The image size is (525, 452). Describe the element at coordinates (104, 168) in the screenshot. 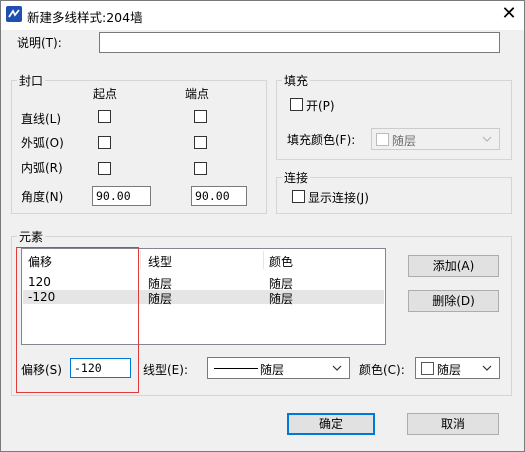

I see `inner-arc-start-checkbox` at that location.